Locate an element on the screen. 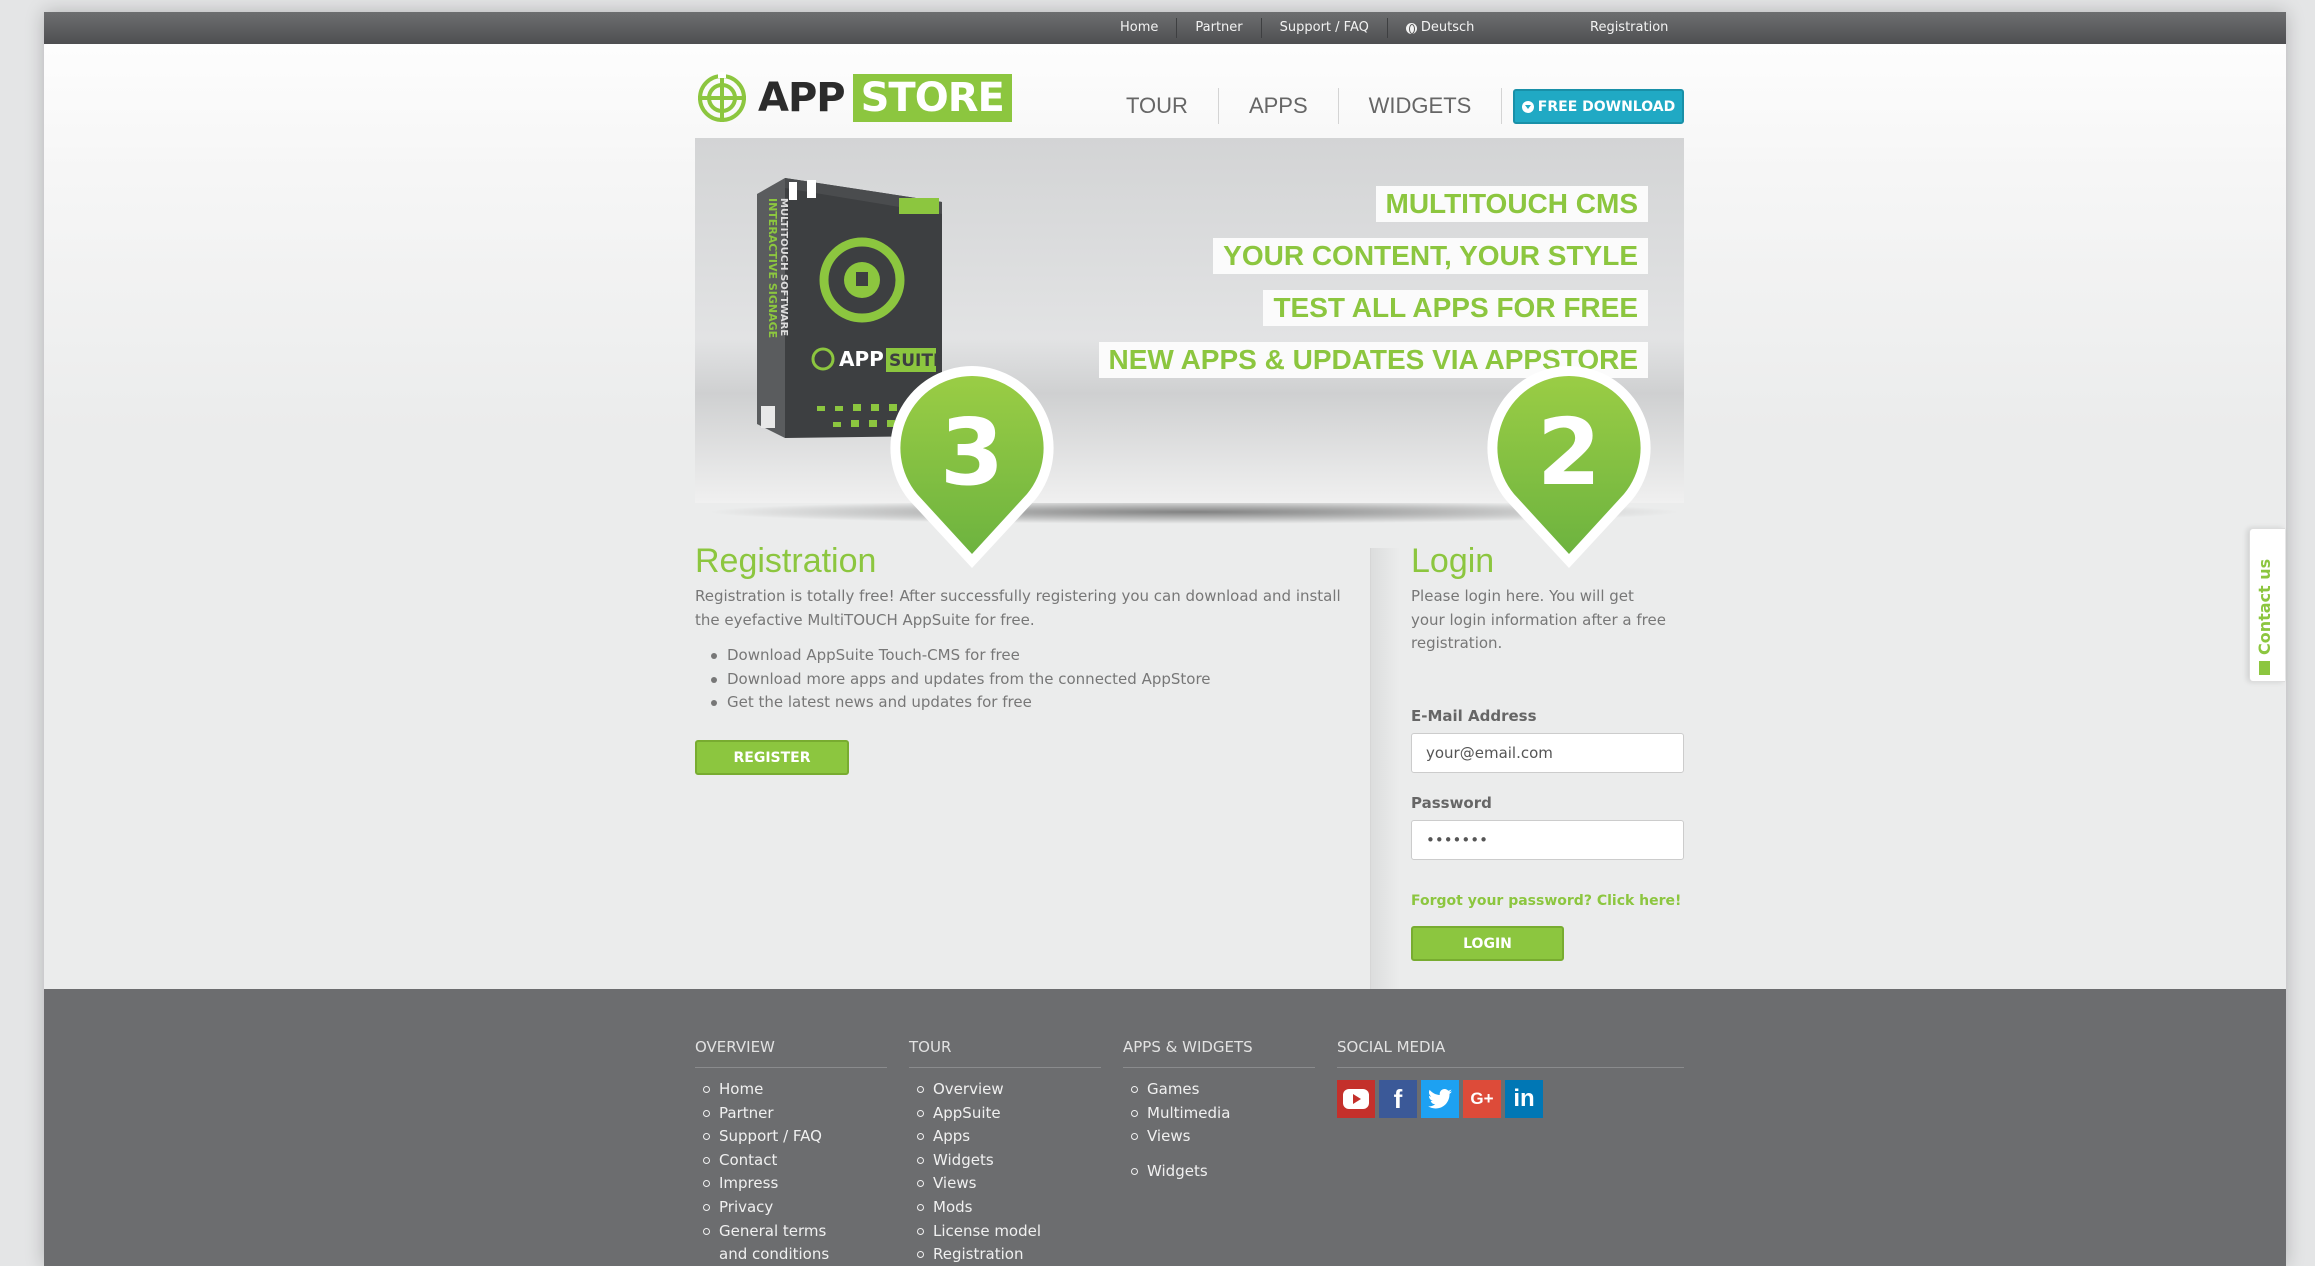 The image size is (2315, 1266). top-link-support: Support / FAQ is located at coordinates (1325, 28).